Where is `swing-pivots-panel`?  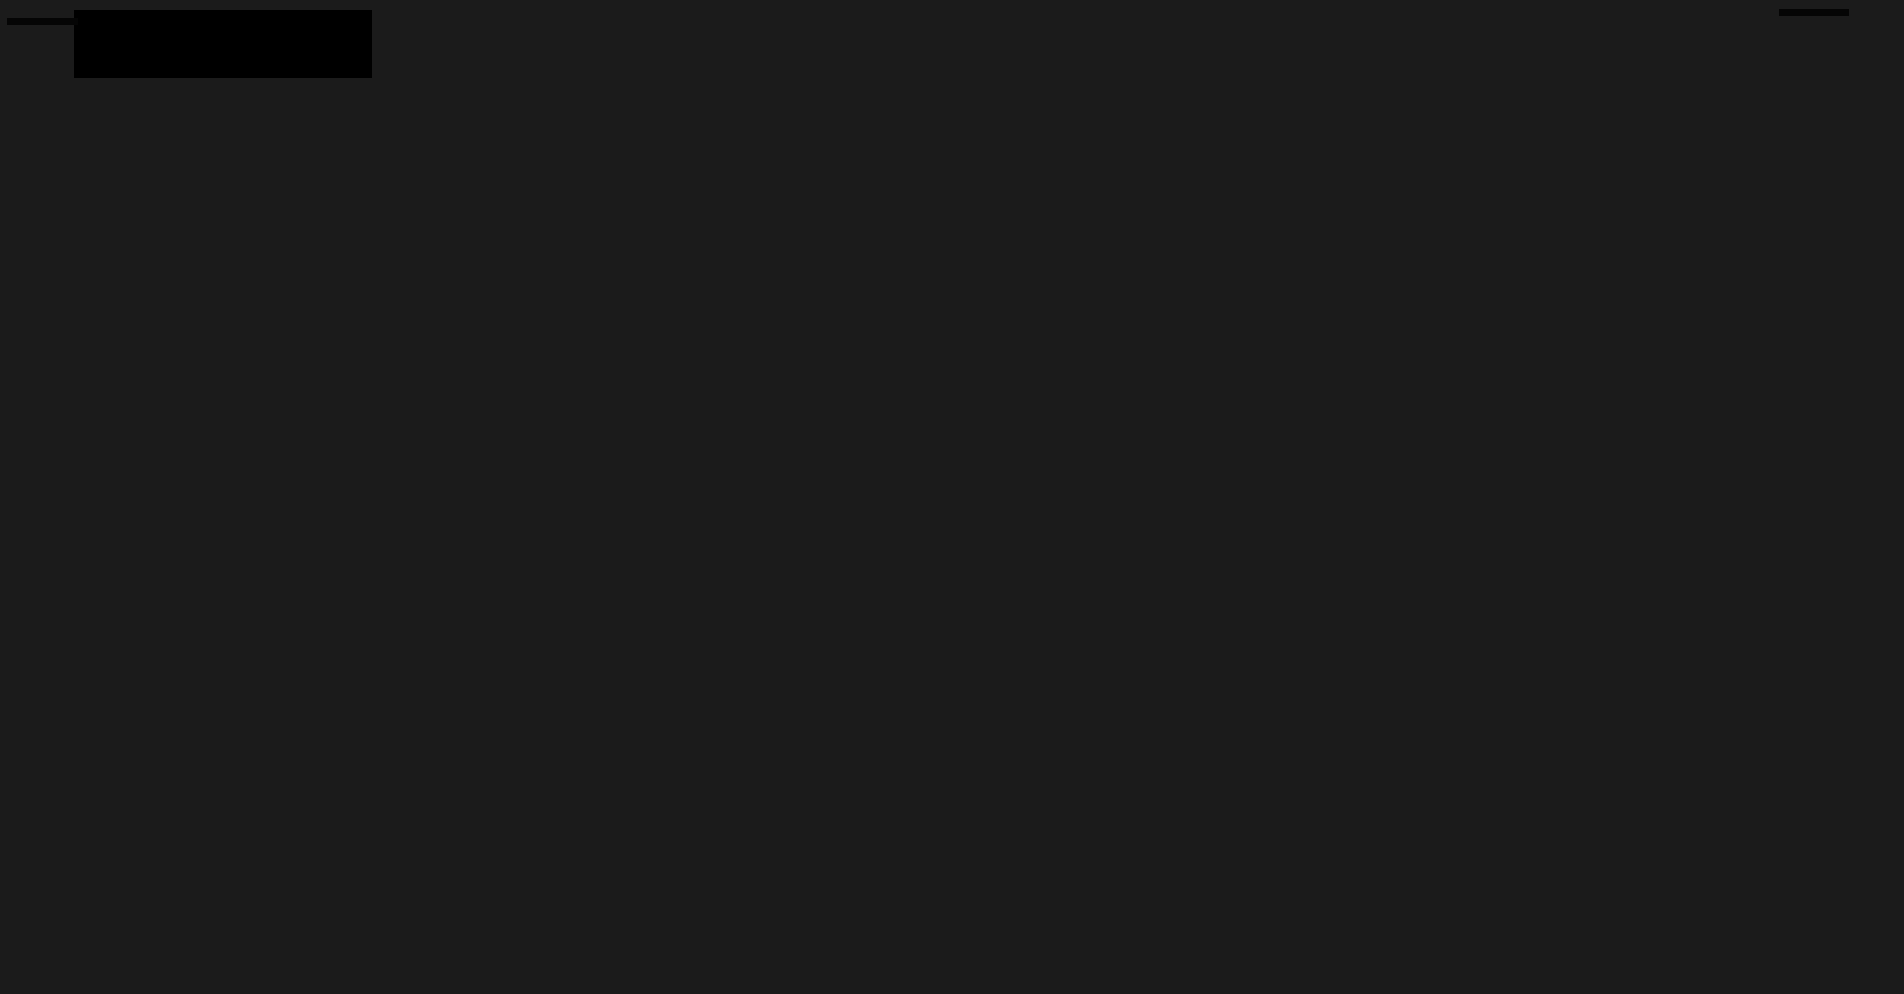 swing-pivots-panel is located at coordinates (1814, 12).